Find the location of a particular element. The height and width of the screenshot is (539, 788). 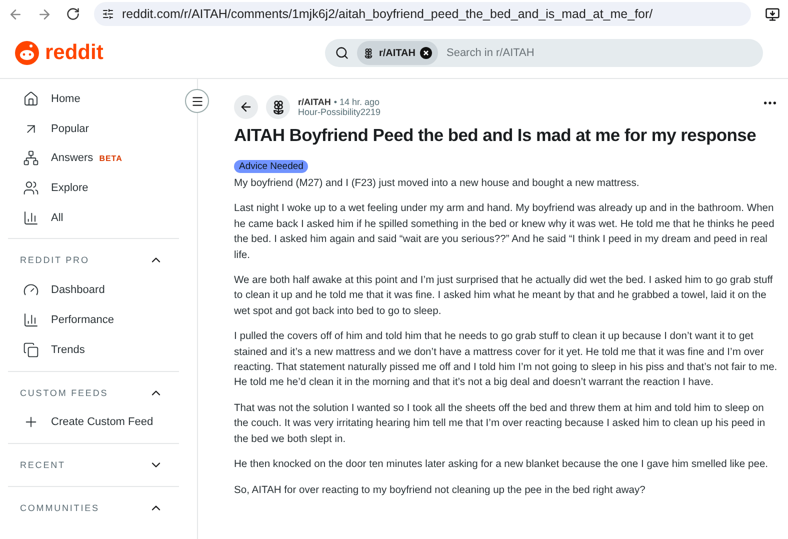

post-paragraph: We are both half awake at this point and I’m just surprised that he actually did wet the bed. I asked him to go grab stuff to clean it up and he told me that it was fine. I asked him what he meant by that and he grabbed a towel, laid it on the wet spot and got back into bed to go to sleep. is located at coordinates (504, 296).